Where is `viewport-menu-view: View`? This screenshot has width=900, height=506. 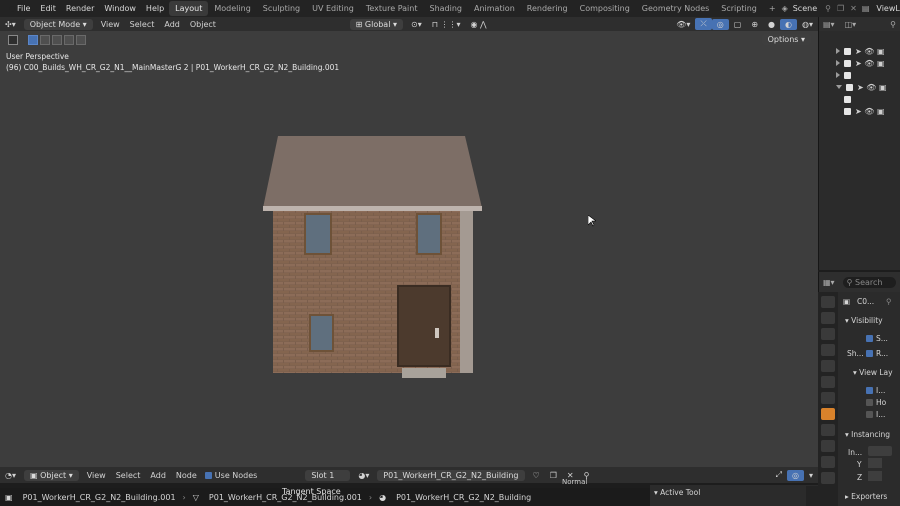
viewport-menu-view: View is located at coordinates (110, 24).